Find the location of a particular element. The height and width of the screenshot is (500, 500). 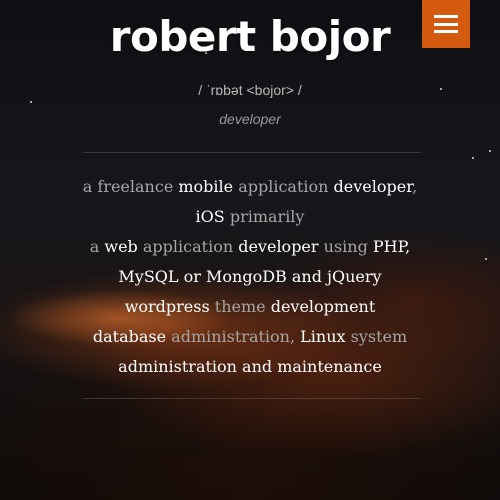

bio-text-segment: a is located at coordinates (97, 246).